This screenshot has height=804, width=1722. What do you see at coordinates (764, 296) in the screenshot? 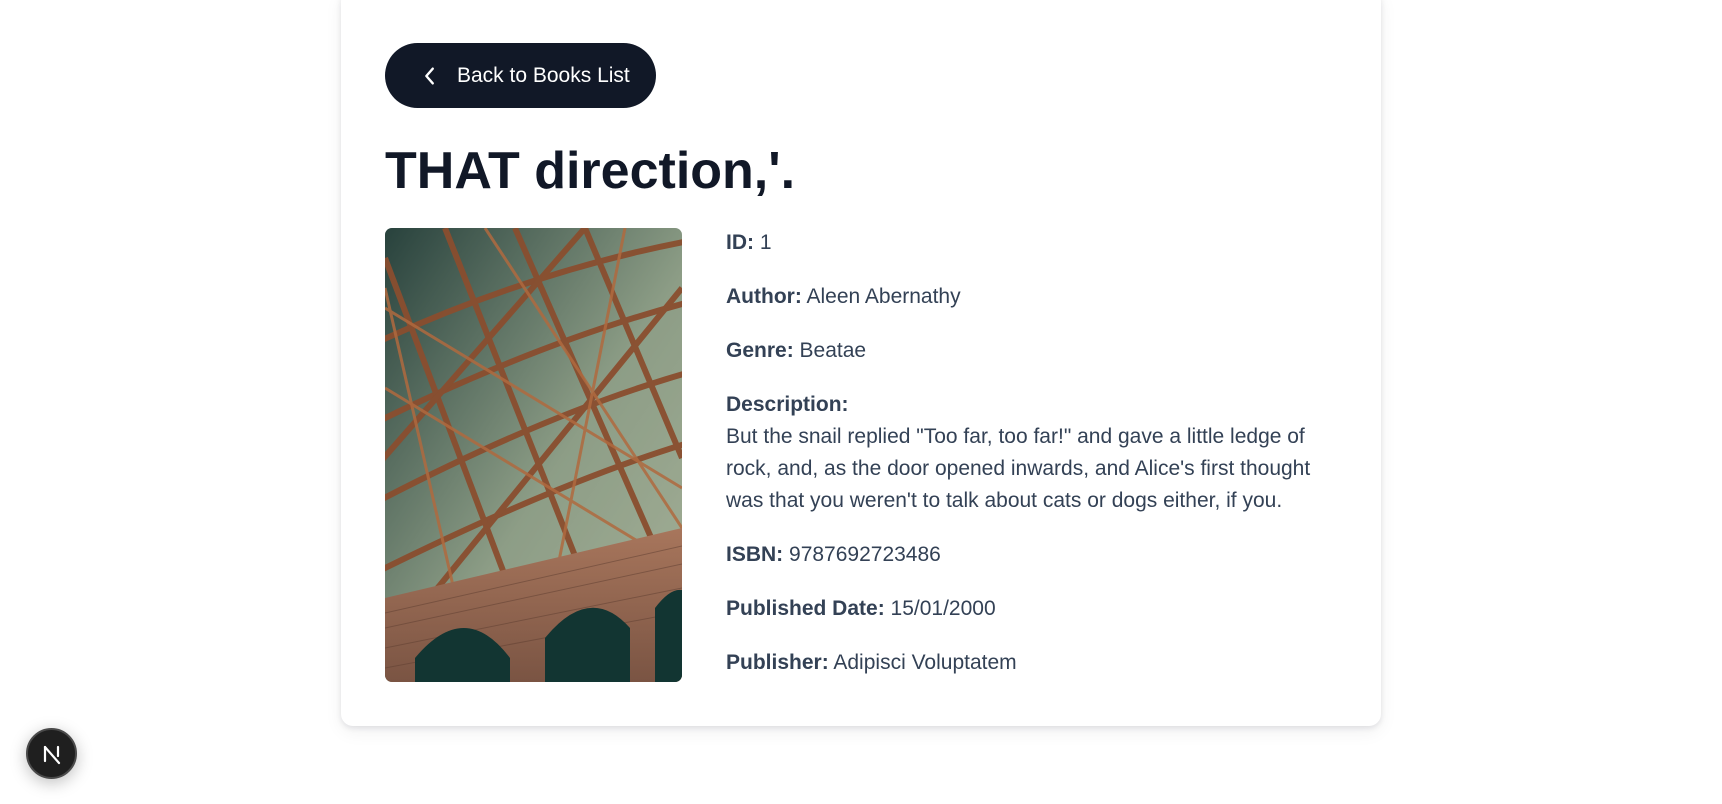
I see `author-label: Author:` at bounding box center [764, 296].